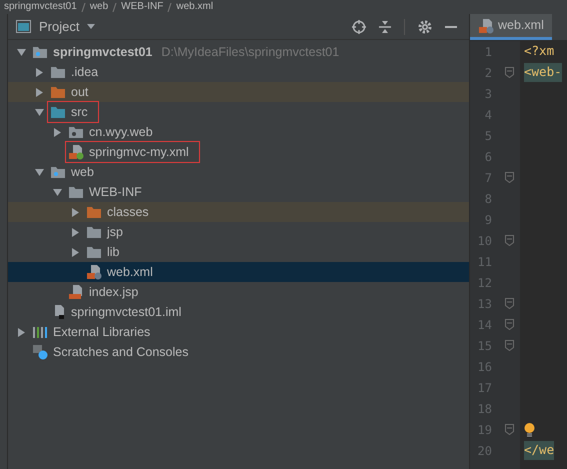 The image size is (567, 469). I want to click on tree-item: springmvctest01 D:\MyIdeaFiles\springmvctest01, so click(238, 52).